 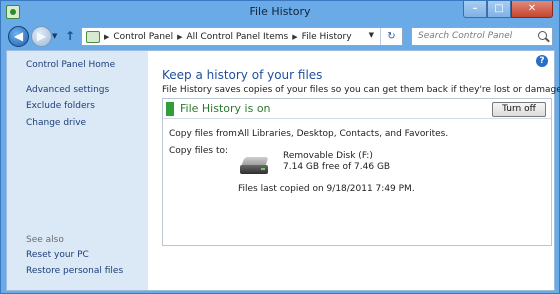 What do you see at coordinates (225, 108) in the screenshot?
I see `status-text: File History is on` at bounding box center [225, 108].